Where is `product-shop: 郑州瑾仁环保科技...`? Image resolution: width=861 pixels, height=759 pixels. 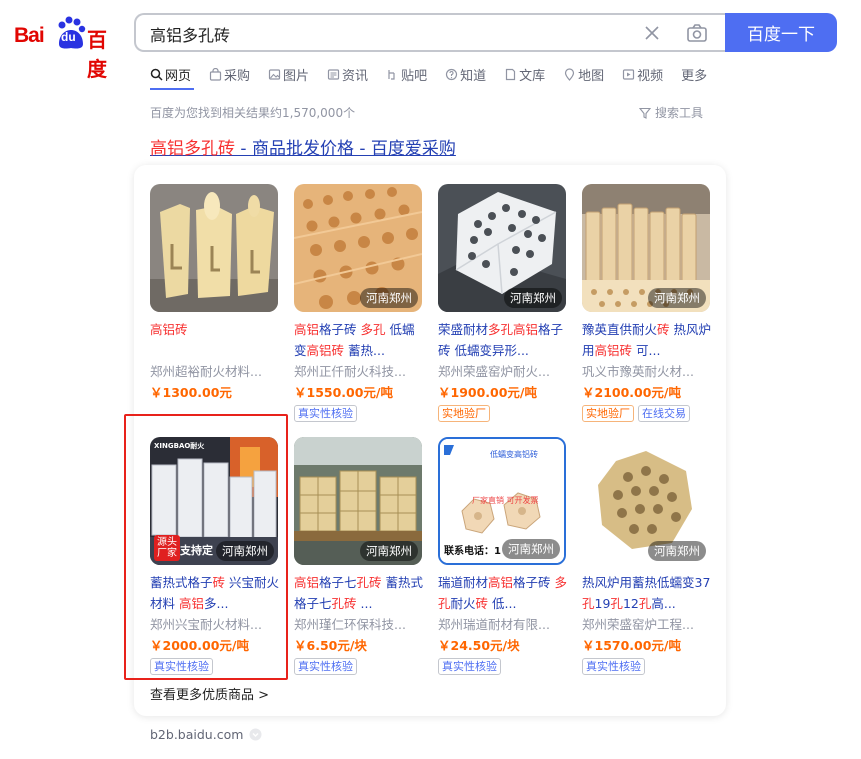
product-shop: 郑州瑾仁环保科技... is located at coordinates (359, 624).